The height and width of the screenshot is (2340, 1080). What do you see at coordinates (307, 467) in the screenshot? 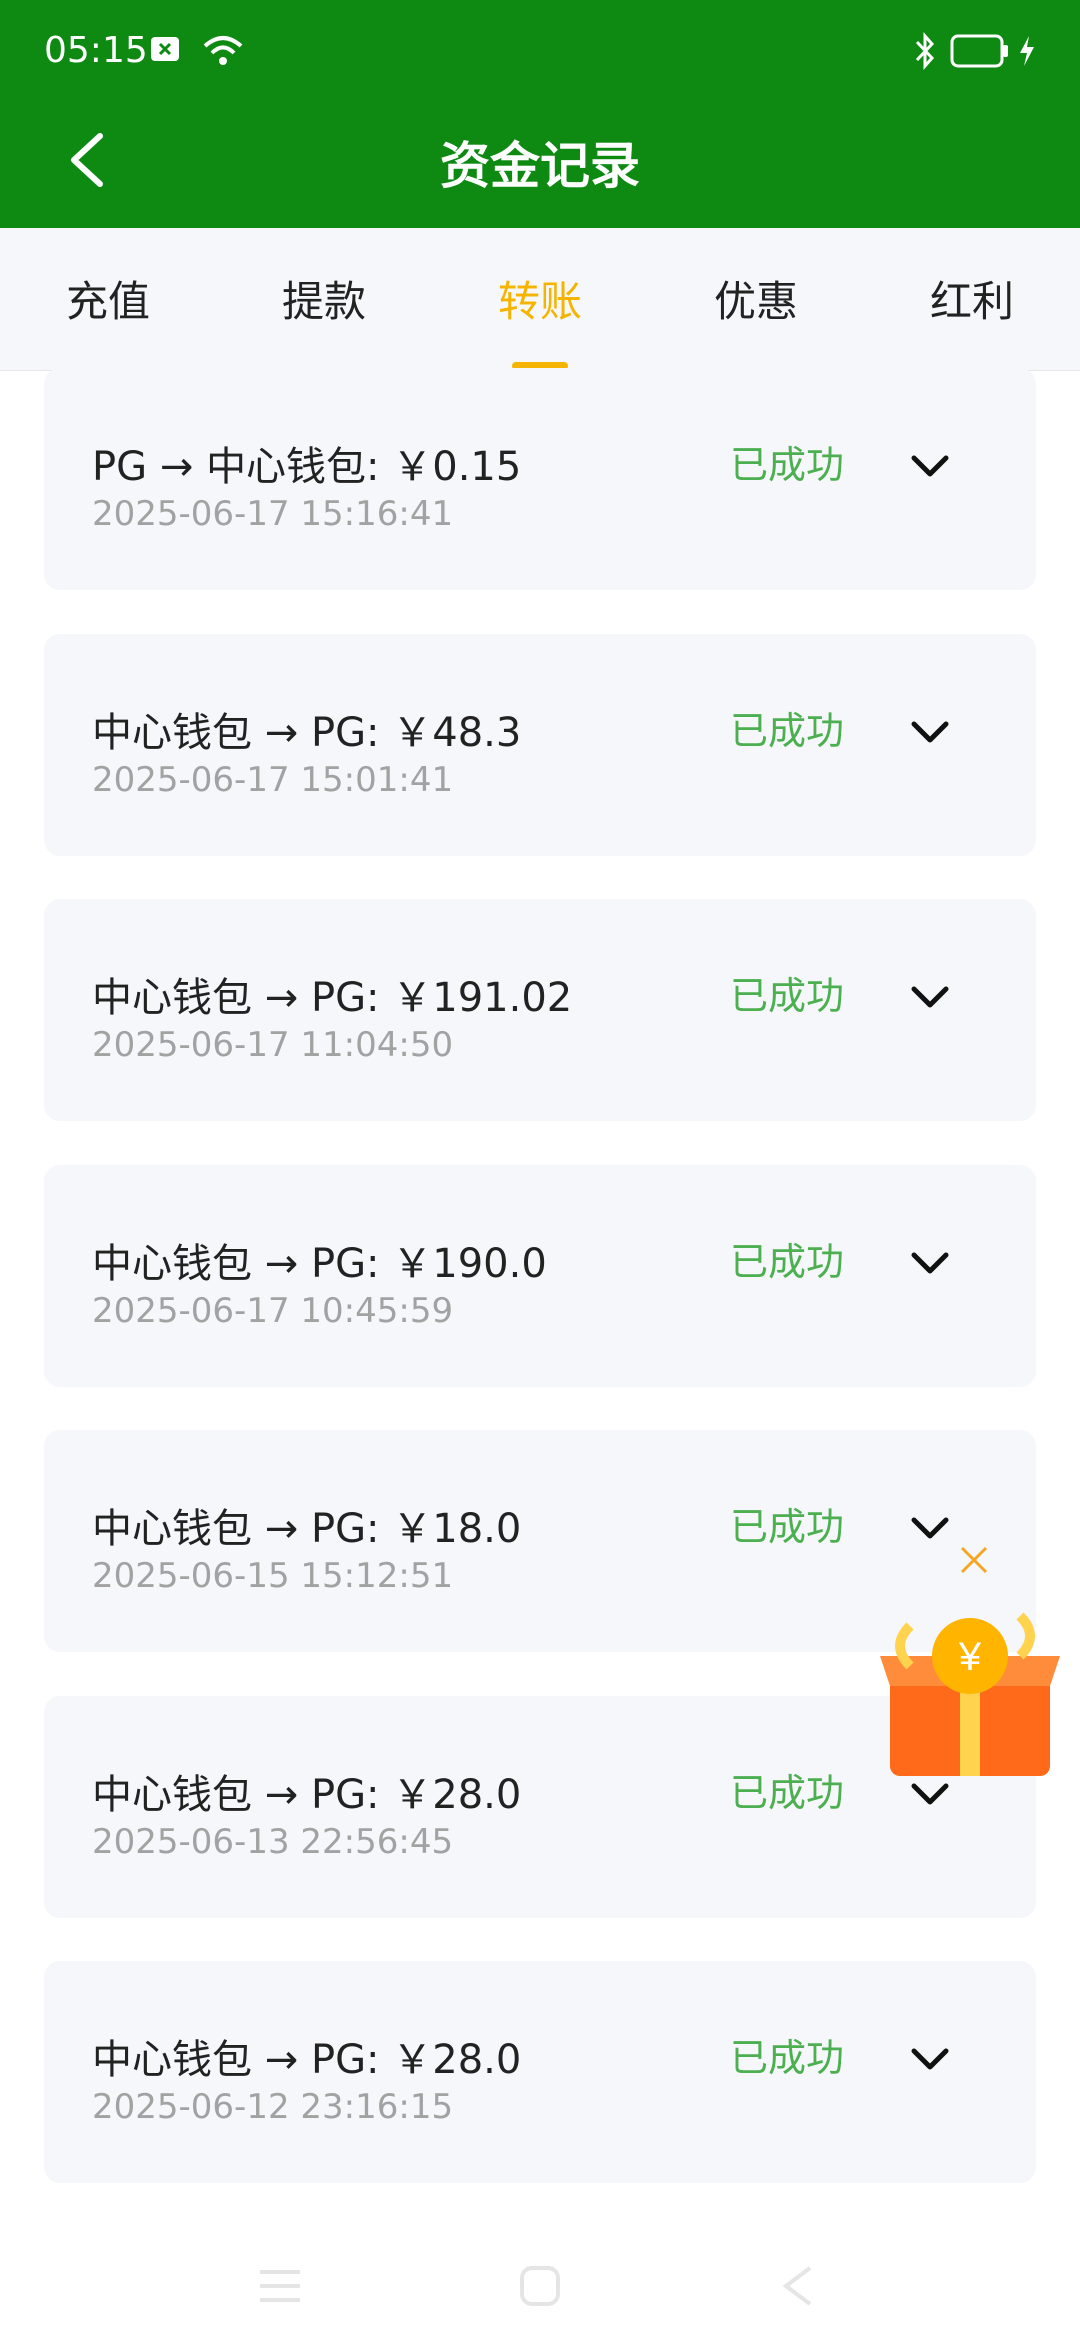
I see `transfer-amount: PG → 中心钱包: ￥0.15` at bounding box center [307, 467].